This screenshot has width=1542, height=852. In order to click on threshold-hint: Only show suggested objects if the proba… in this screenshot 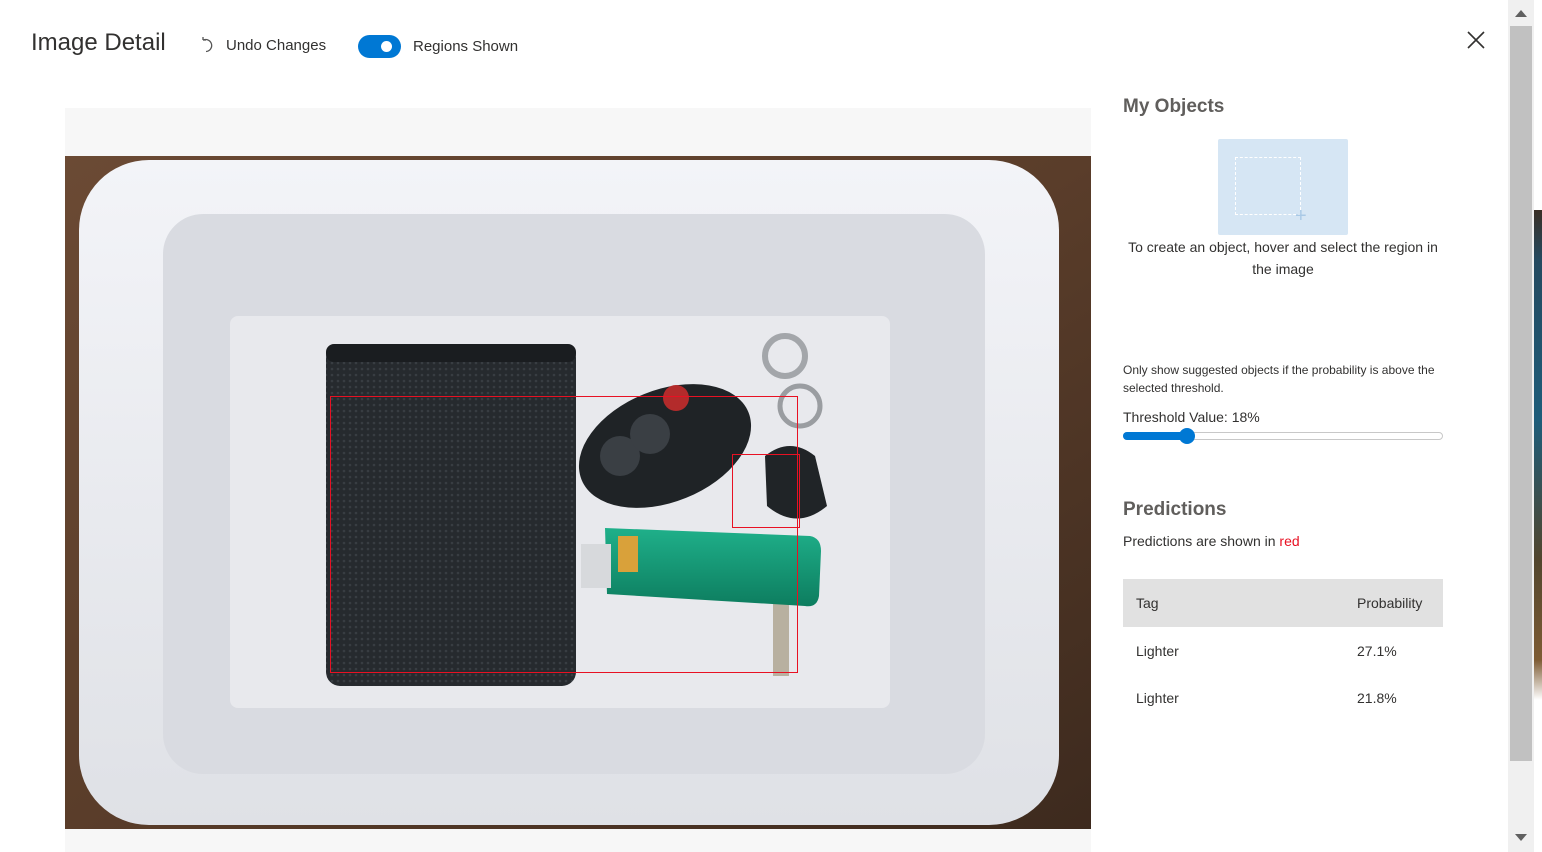, I will do `click(1279, 379)`.